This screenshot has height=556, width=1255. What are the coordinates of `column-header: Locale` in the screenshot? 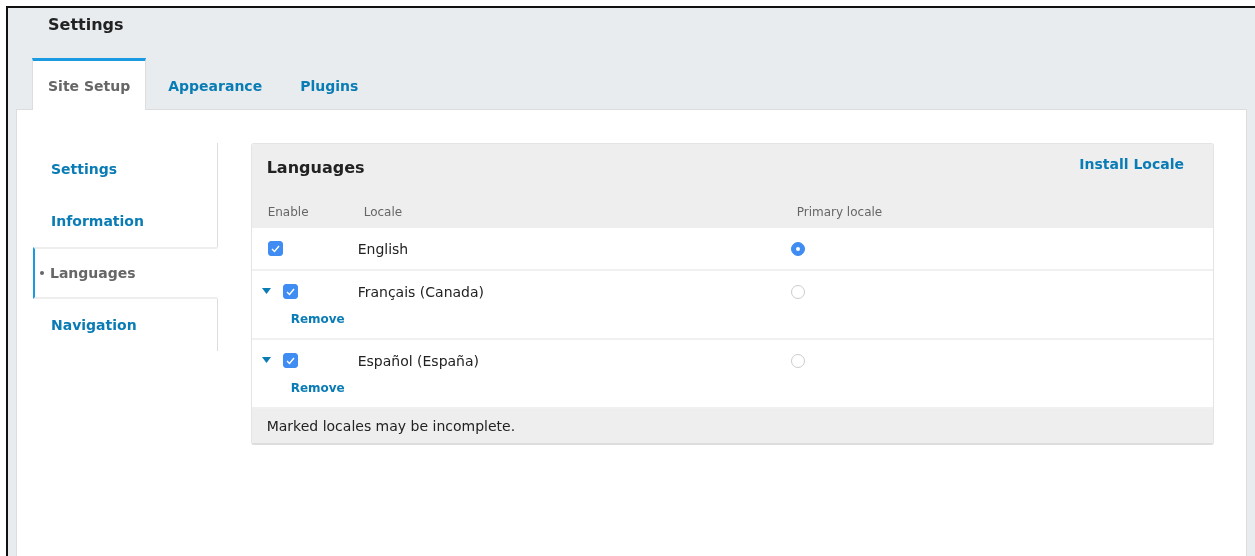 It's located at (383, 212).